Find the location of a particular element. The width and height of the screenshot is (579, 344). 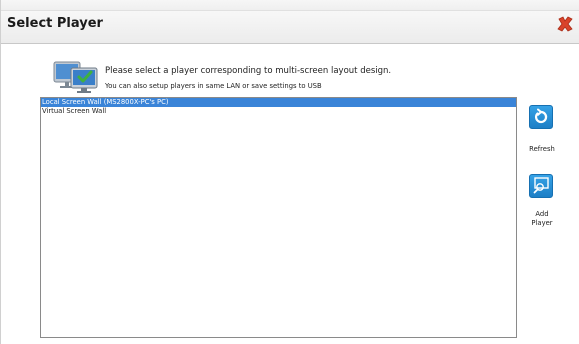

refresh-label: Refresh is located at coordinates (542, 149).